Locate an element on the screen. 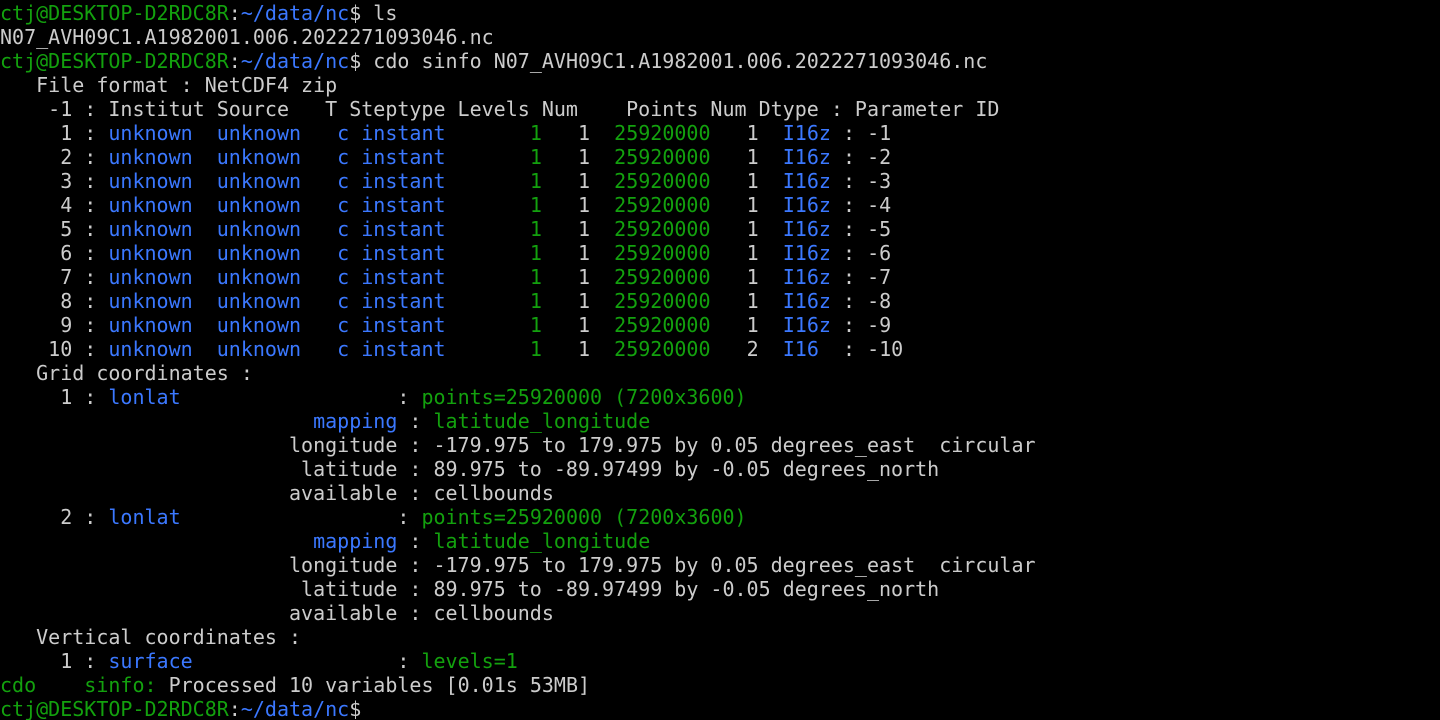 This screenshot has width=1440, height=720. prompt-line: ctj@DESKTOP-D2RDC8R:~/data/nc$ is located at coordinates (720, 708).